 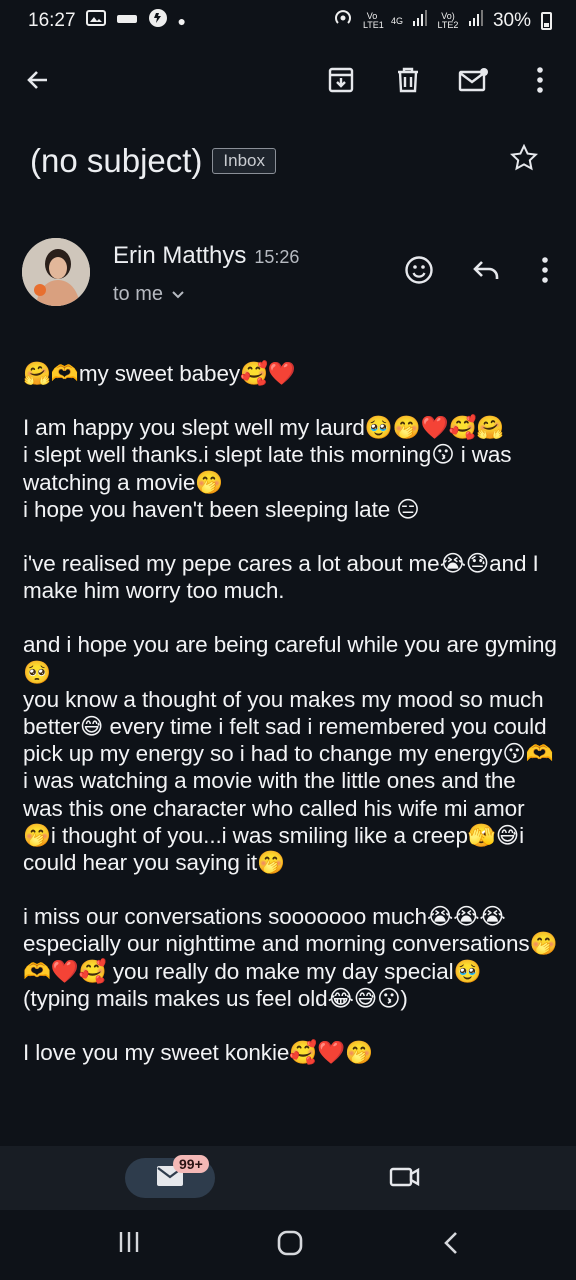 I want to click on body-paragraph-greeting: 🤗🫶my sweet babey🥰❤️, so click(x=159, y=373).